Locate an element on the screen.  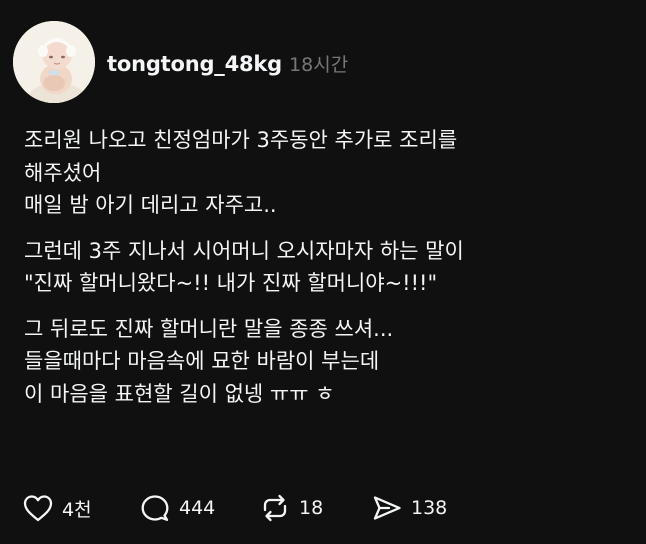
post-line: 그런데 3주 지나서 시어머니 오시자마자 하는 말이 is located at coordinates (244, 250).